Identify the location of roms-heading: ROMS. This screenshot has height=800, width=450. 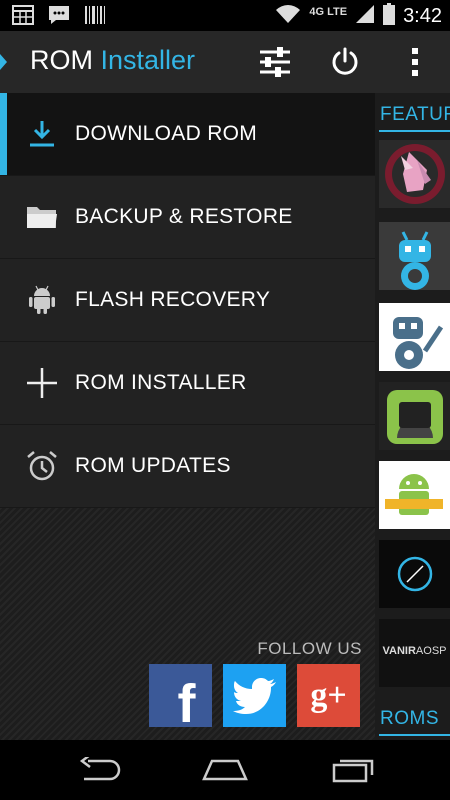
(409, 718).